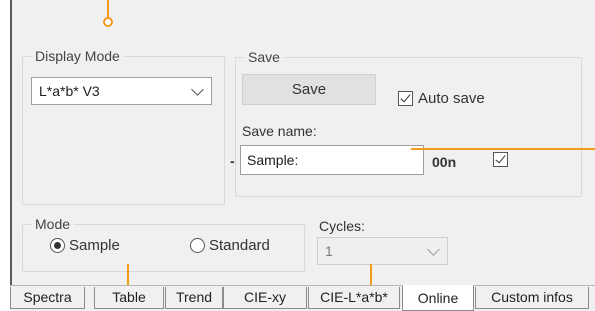 This screenshot has width=595, height=311. I want to click on annotation-circle, so click(108, 22).